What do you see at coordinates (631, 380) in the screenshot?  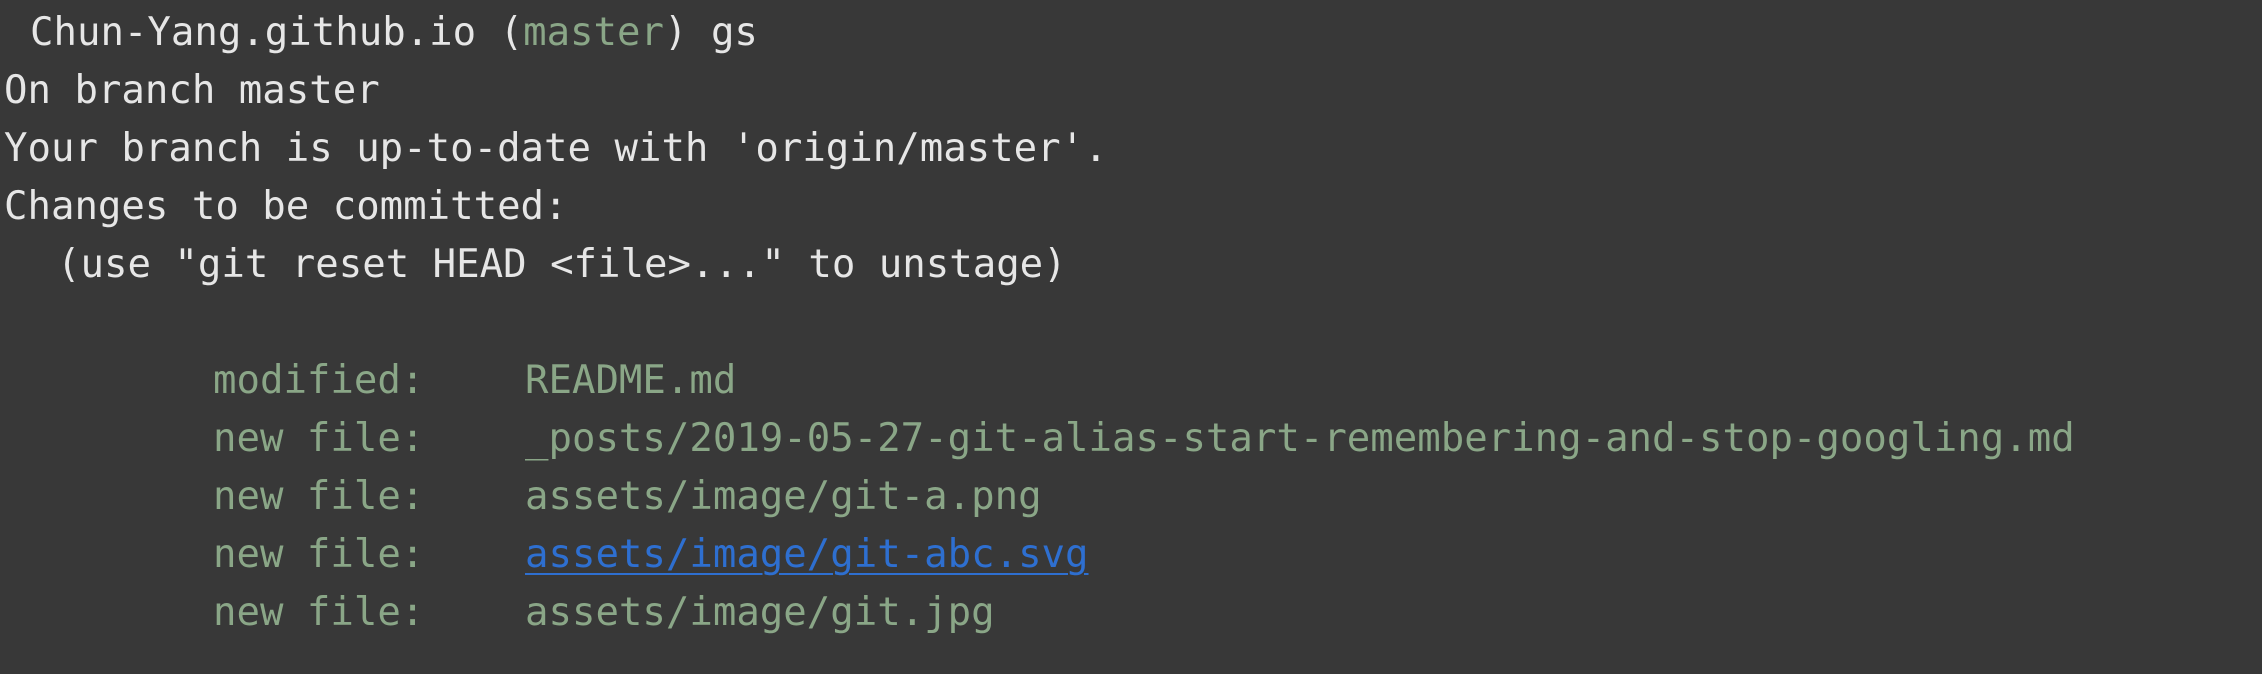 I see `file-path: README.md` at bounding box center [631, 380].